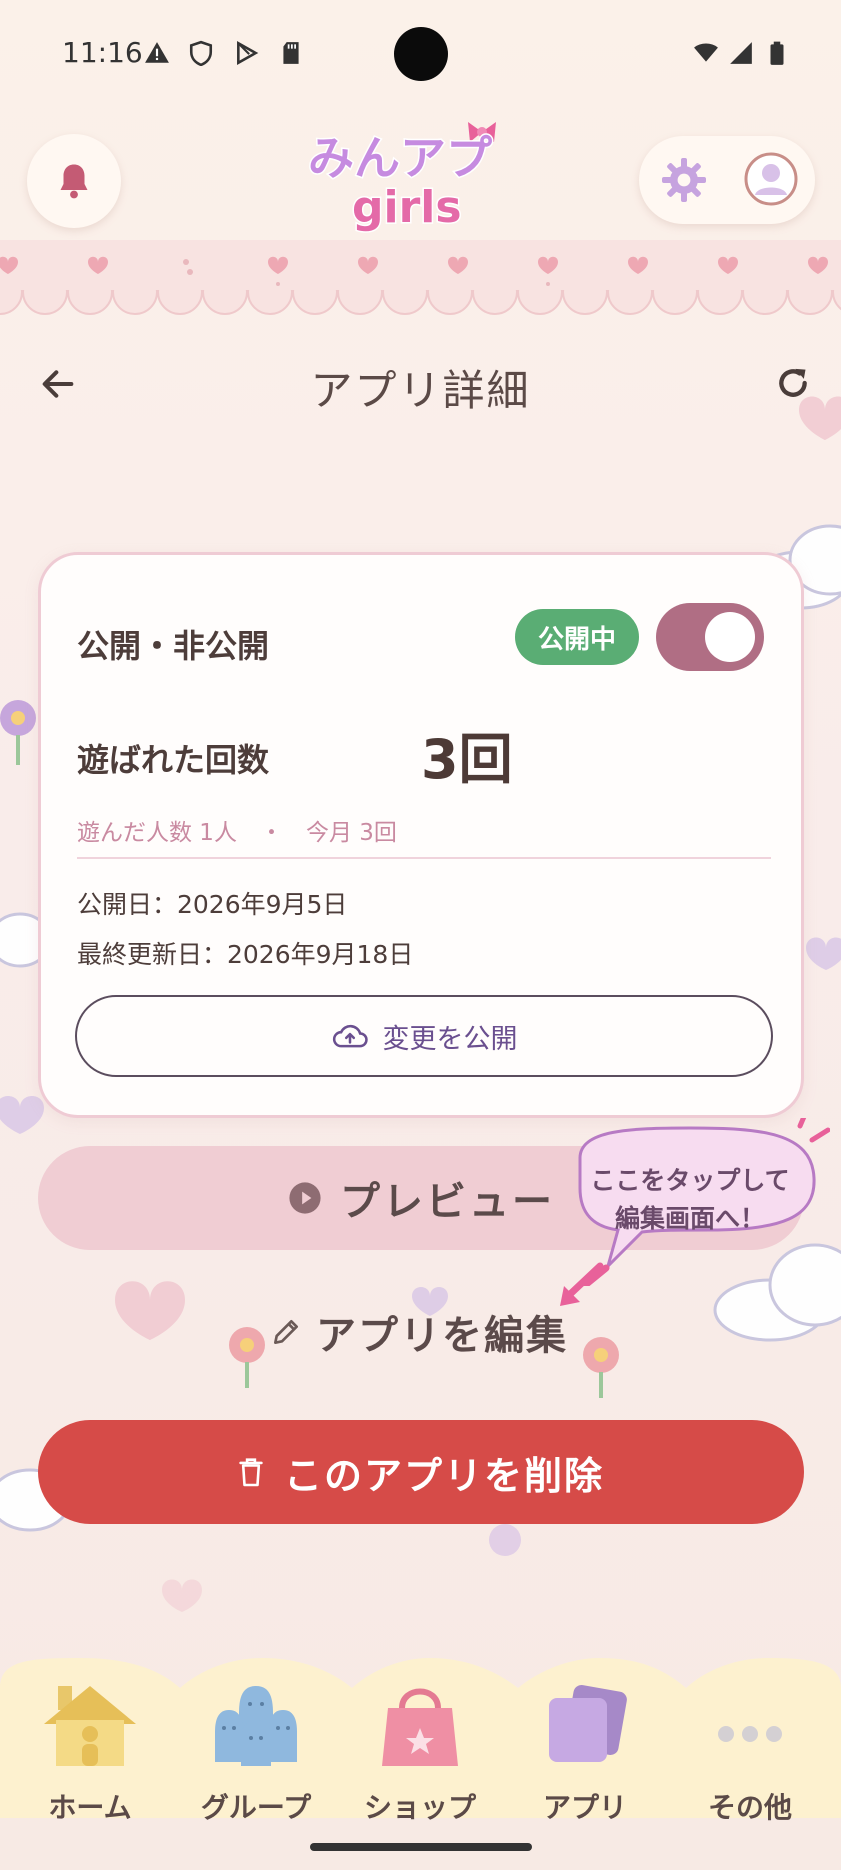 The width and height of the screenshot is (841, 1870). Describe the element at coordinates (450, 1039) in the screenshot. I see `publish-changes-label: 変更を公開` at that location.